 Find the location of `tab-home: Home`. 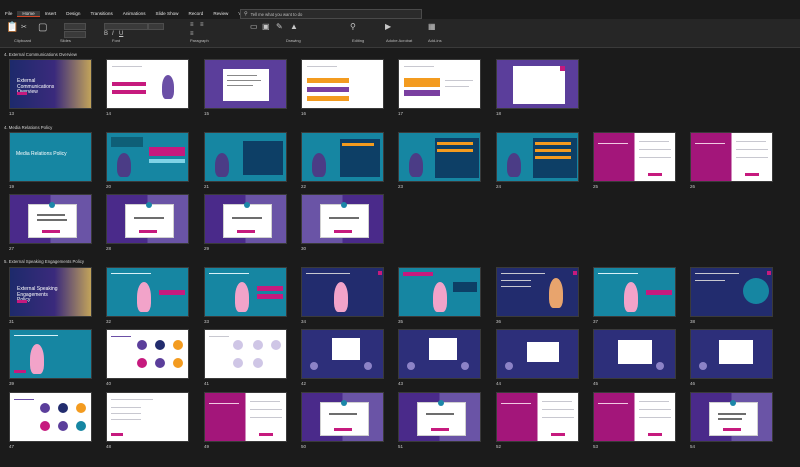

tab-home: Home is located at coordinates (28, 13).